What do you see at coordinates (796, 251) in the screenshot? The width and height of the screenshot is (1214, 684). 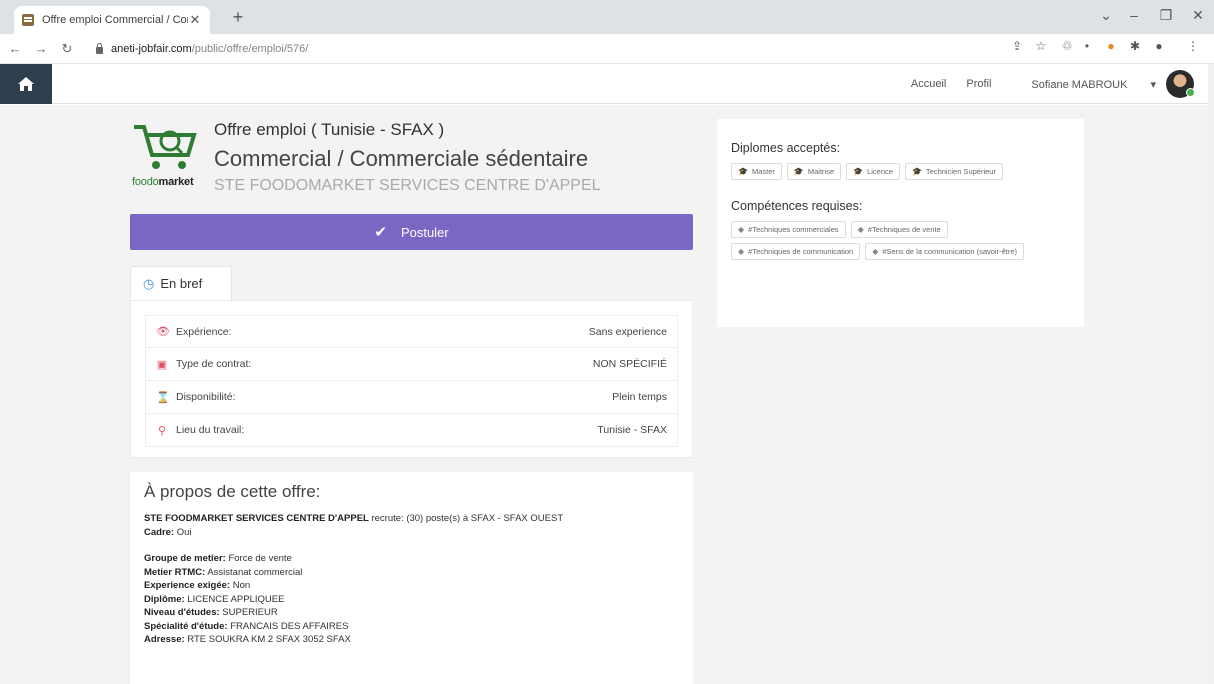 I see `skill-tag: ◆ #Techniques de communication` at bounding box center [796, 251].